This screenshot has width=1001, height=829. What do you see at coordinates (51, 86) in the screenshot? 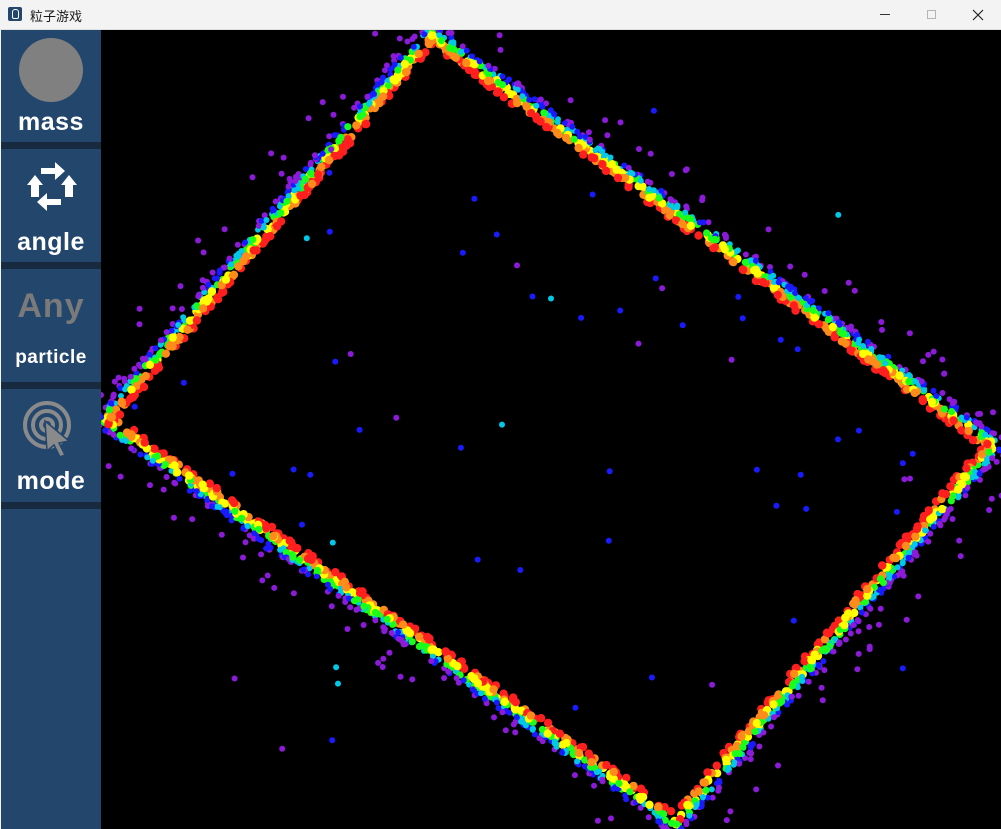
I see `mass-button: mass` at bounding box center [51, 86].